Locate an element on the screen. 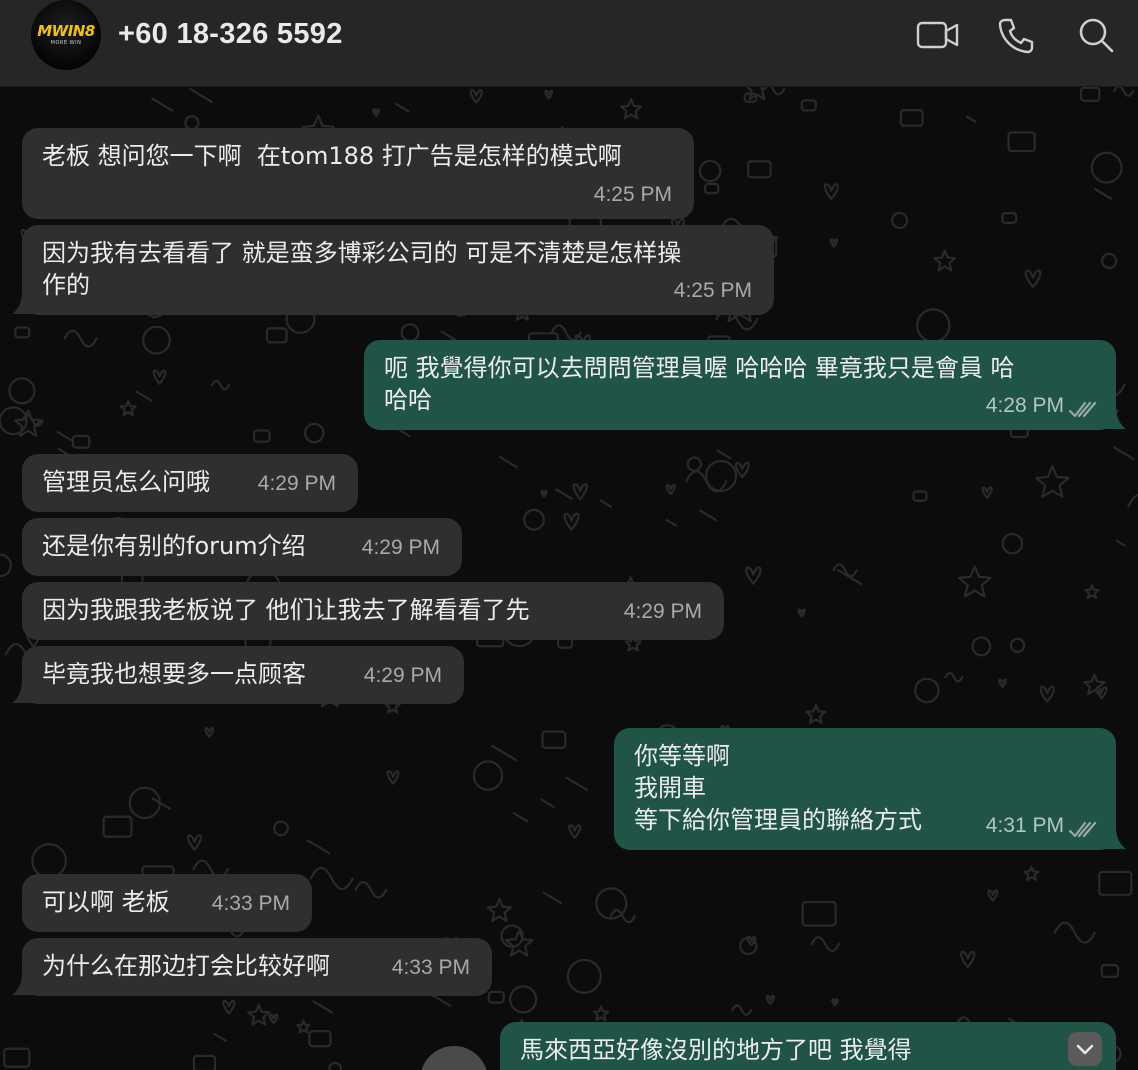 The image size is (1138, 1070). message-bubble-incoming: 因为我跟我老板说了 他们让我去了解看看了先 4:29 PM is located at coordinates (373, 611).